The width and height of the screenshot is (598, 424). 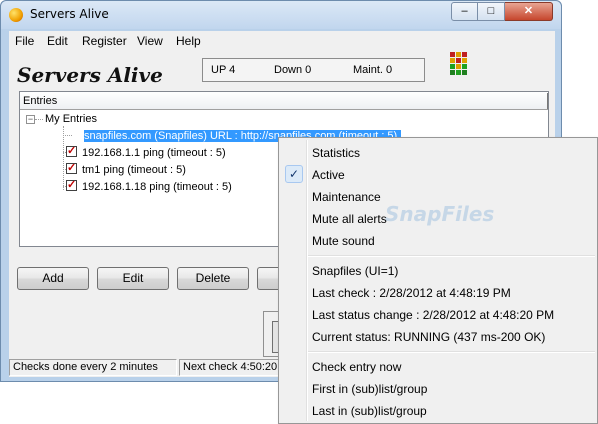 I want to click on menu-register: Register, so click(x=104, y=41).